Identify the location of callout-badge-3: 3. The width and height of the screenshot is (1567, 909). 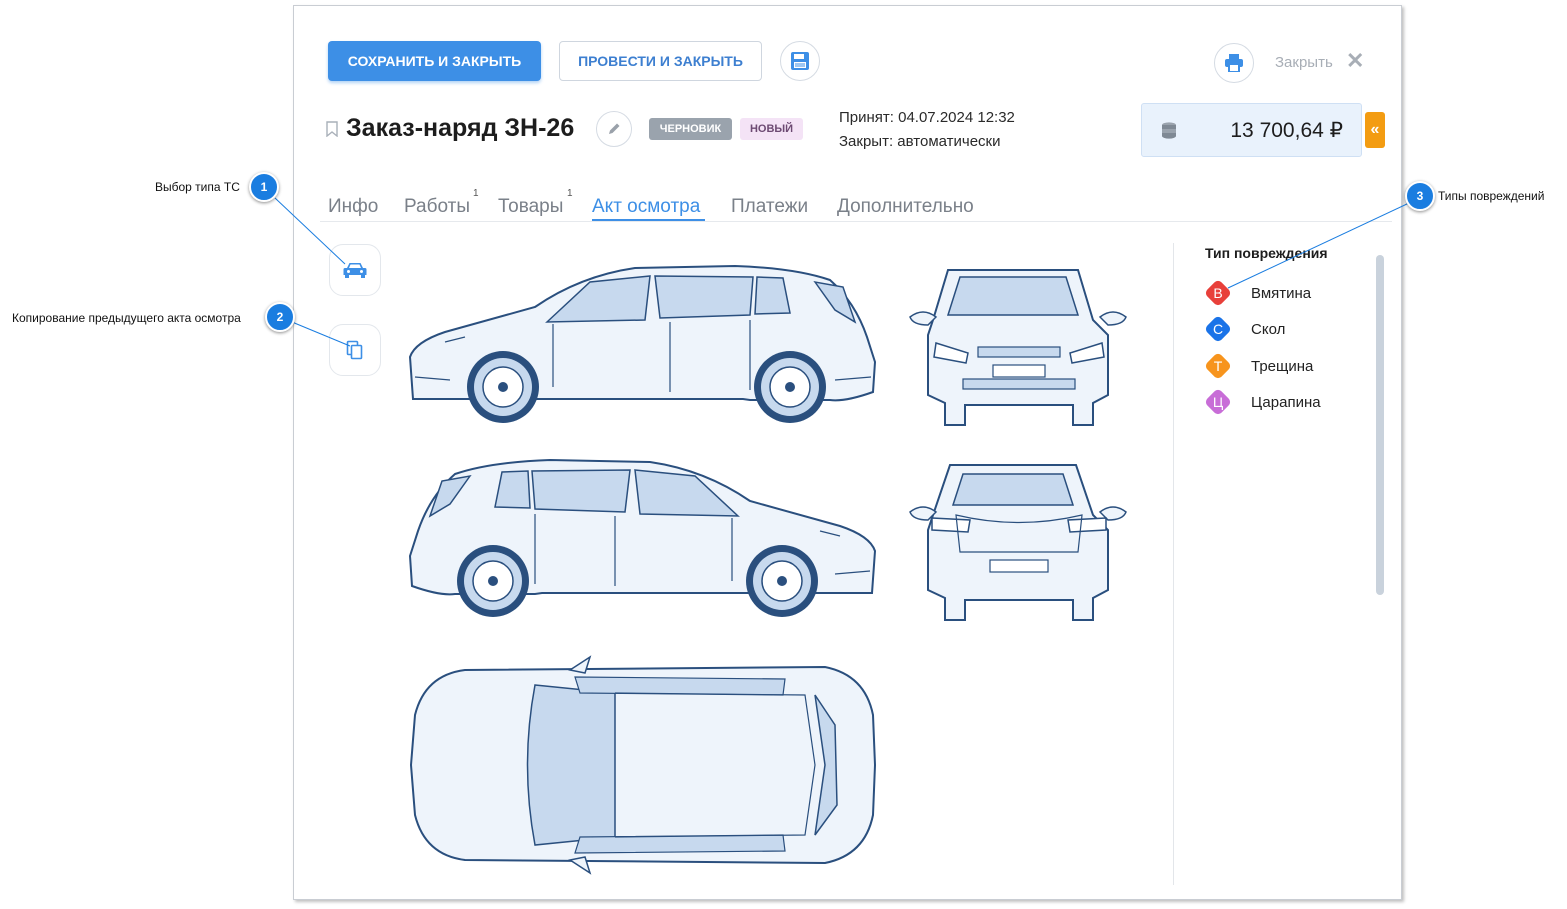
(1420, 196).